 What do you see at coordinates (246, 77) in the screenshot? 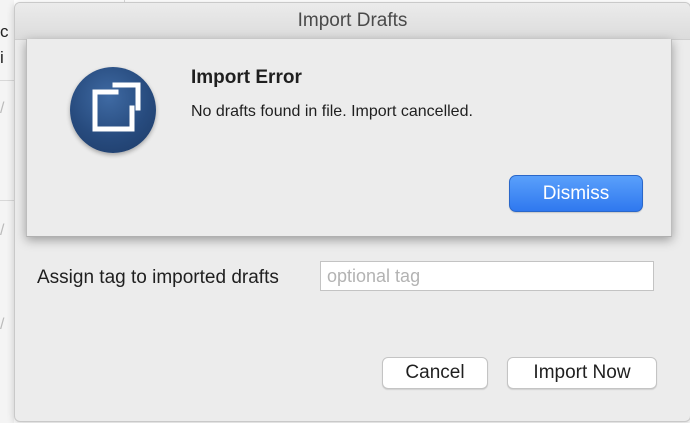
I see `alert-title: Import Error` at bounding box center [246, 77].